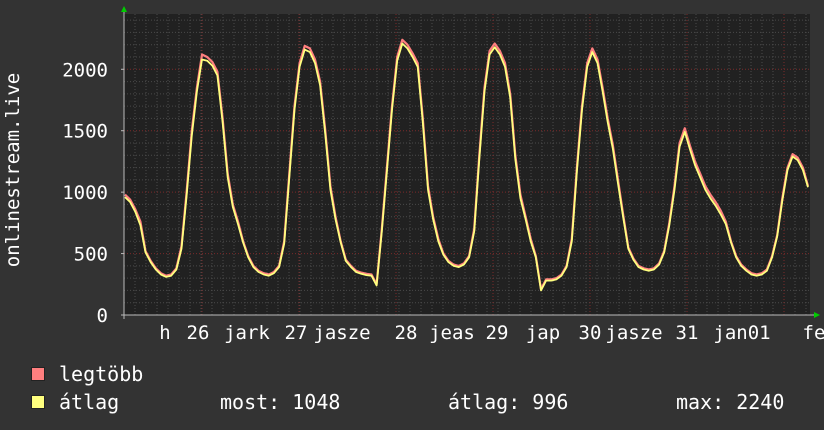  What do you see at coordinates (497, 333) in the screenshot?
I see `x-tick-label: 29` at bounding box center [497, 333].